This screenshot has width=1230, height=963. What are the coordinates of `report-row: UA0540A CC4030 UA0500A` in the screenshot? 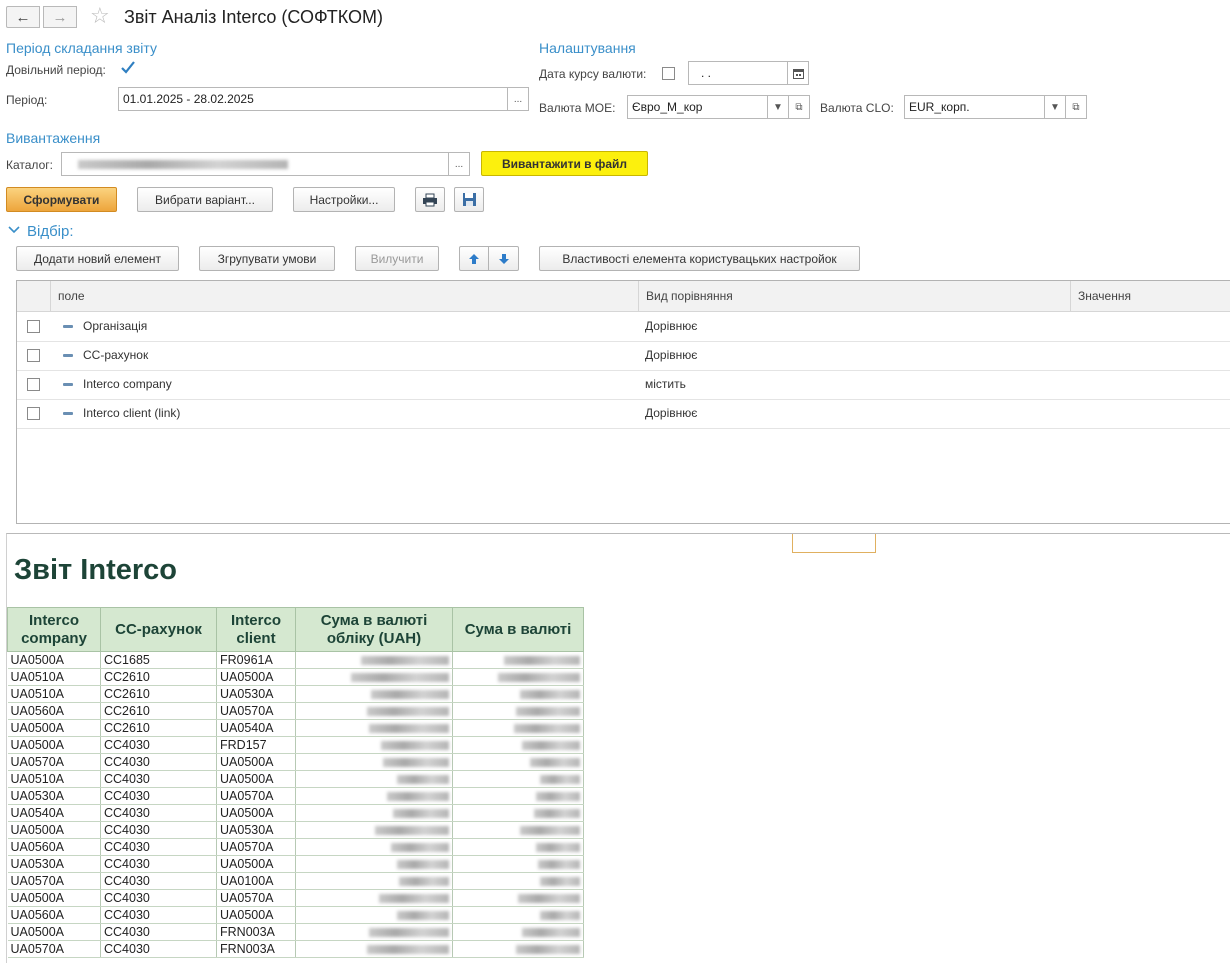 It's located at (295, 813).